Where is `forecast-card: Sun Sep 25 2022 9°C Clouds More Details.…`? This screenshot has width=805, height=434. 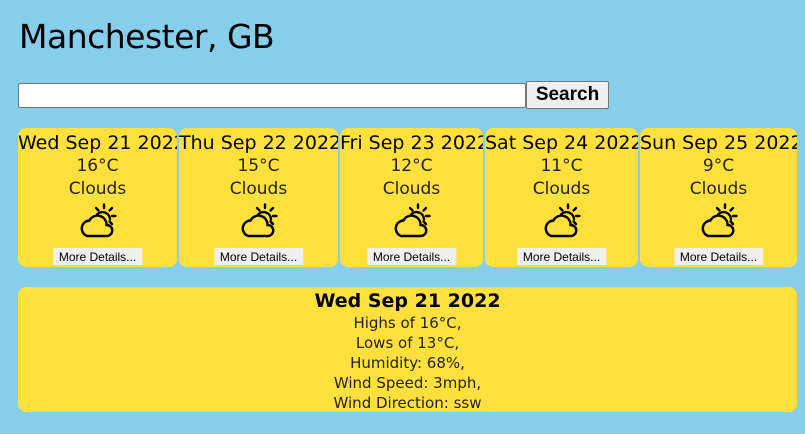 forecast-card: Sun Sep 25 2022 9°C Clouds More Details.… is located at coordinates (718, 197).